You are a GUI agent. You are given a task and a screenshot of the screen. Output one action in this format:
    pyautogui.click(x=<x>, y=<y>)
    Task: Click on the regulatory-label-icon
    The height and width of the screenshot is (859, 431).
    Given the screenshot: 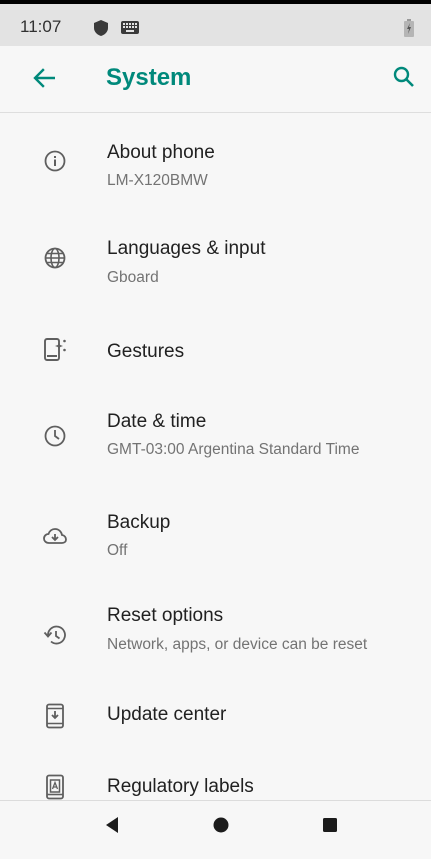 What is the action you would take?
    pyautogui.click(x=55, y=787)
    